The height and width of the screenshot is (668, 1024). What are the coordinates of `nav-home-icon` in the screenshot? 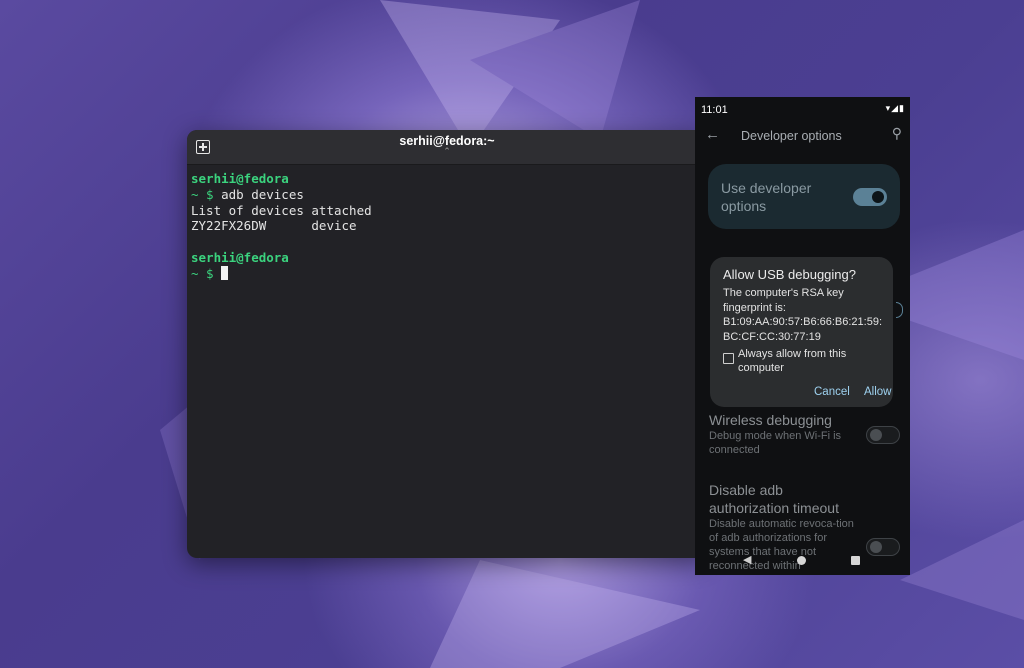 It's located at (801, 560).